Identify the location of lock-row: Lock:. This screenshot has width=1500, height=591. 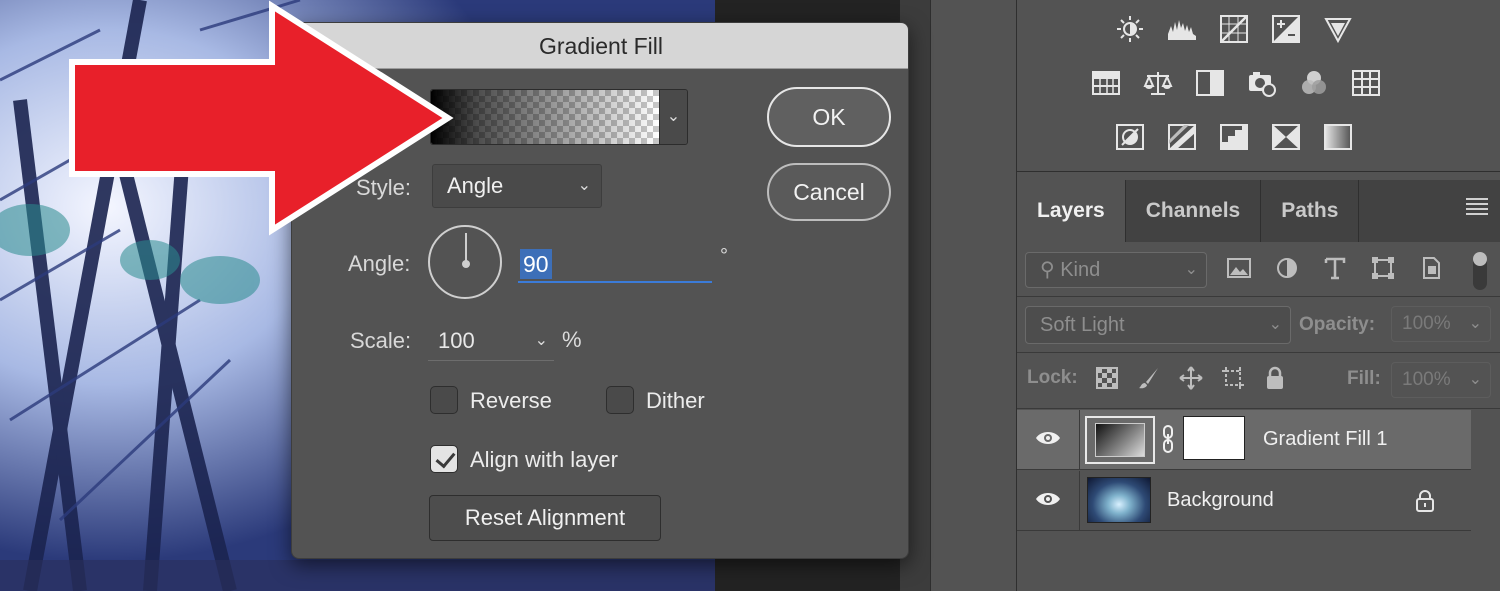
(1157, 378).